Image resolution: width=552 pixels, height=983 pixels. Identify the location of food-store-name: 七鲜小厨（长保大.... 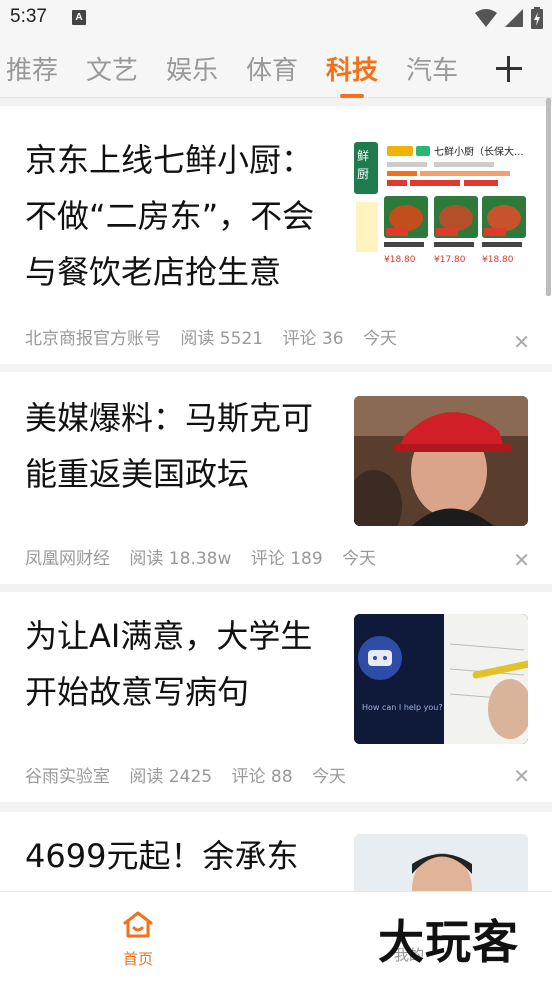
(479, 151).